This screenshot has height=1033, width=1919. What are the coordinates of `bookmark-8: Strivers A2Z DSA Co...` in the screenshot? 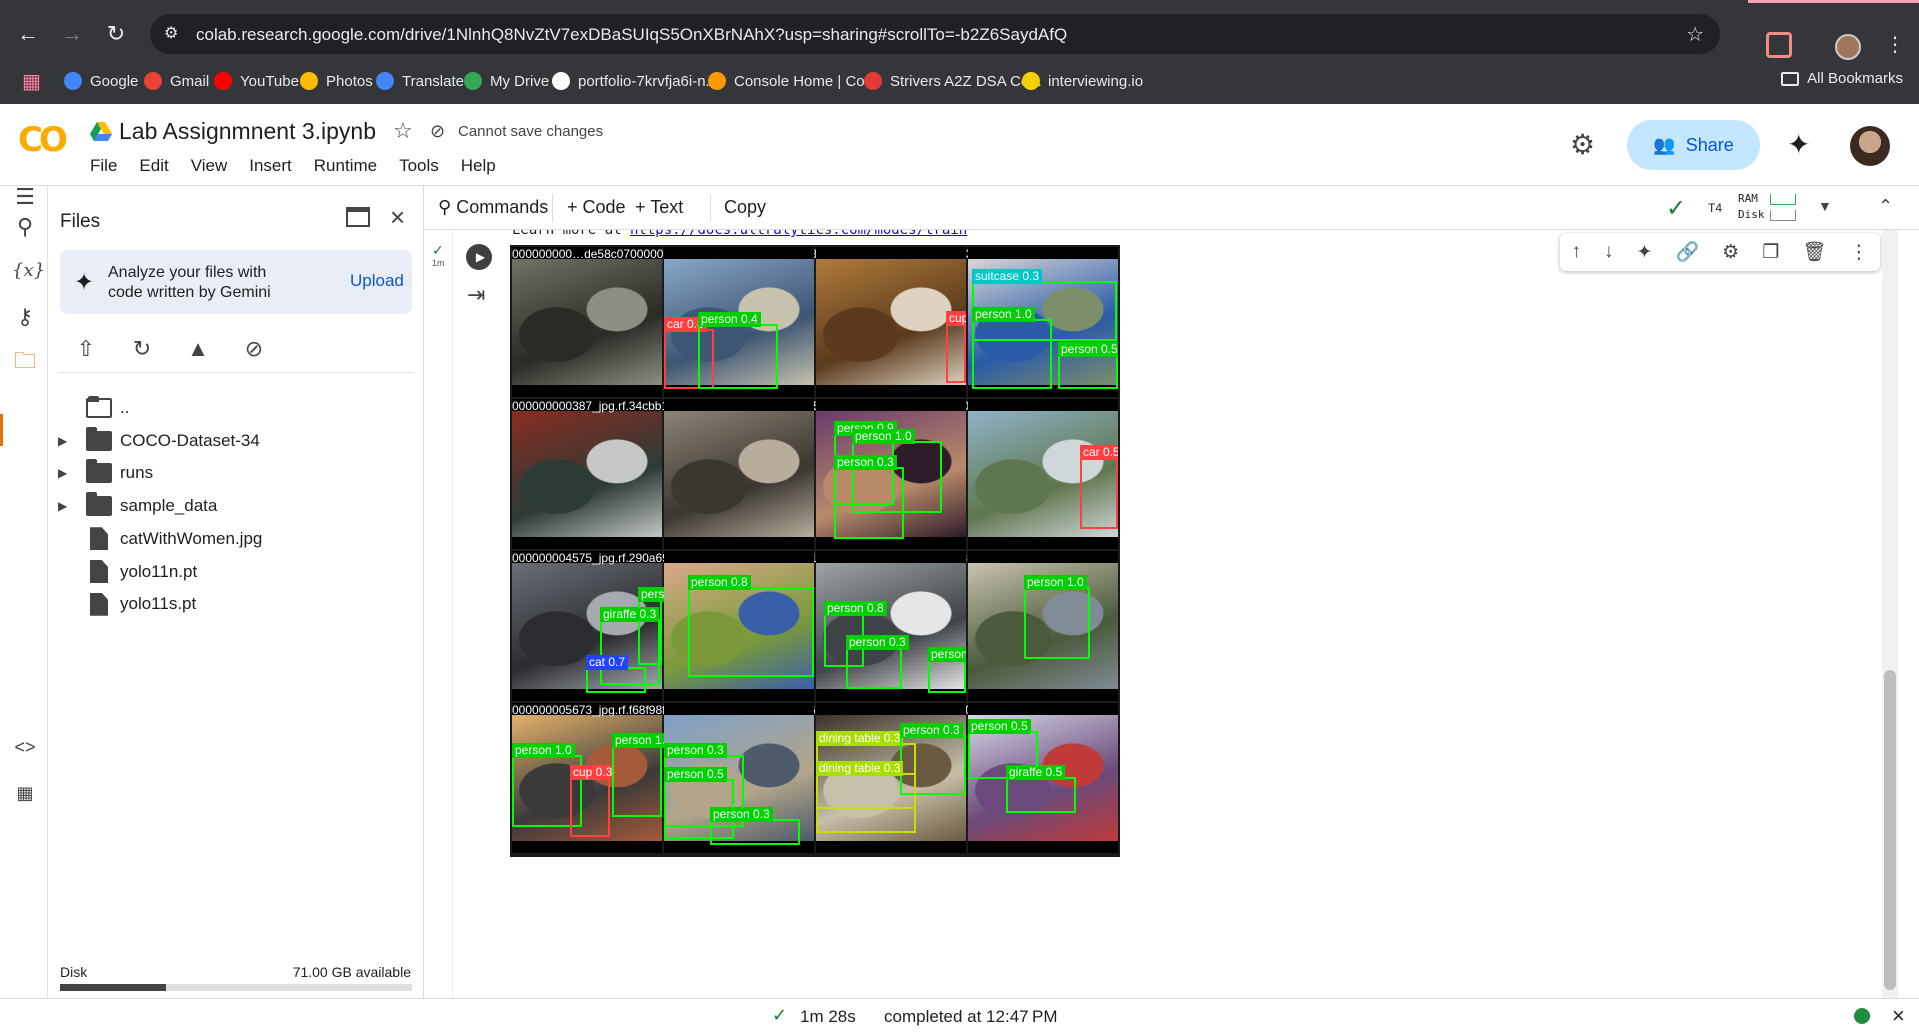 It's located at (953, 81).